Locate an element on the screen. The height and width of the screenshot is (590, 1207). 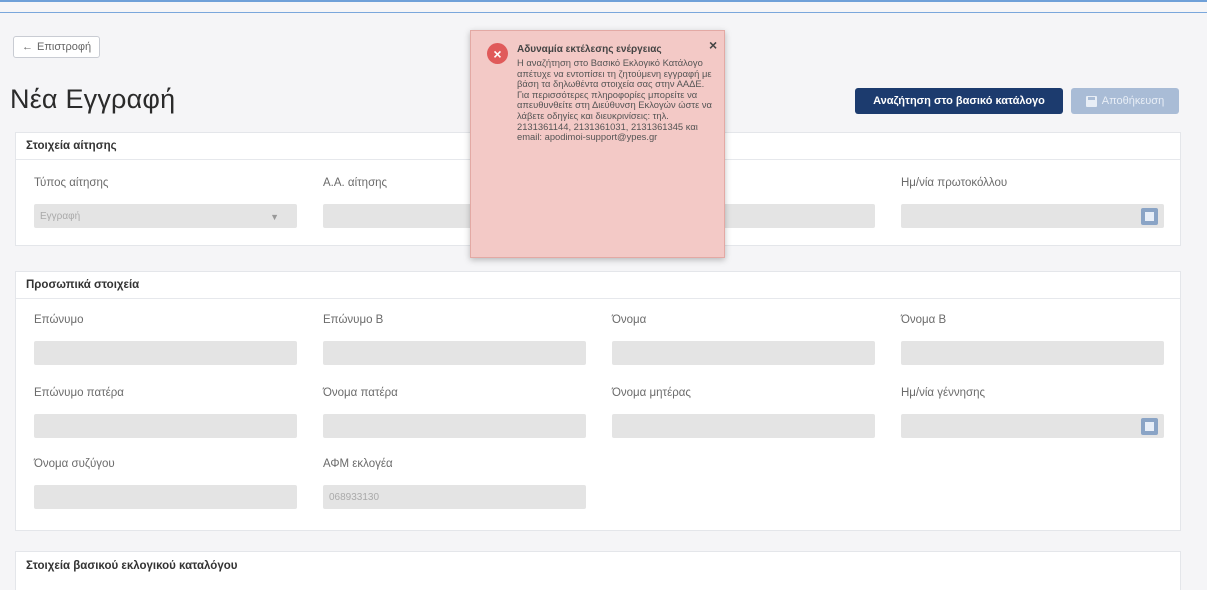
birth-date-label: Ημ/νία γέννησης is located at coordinates (943, 393).